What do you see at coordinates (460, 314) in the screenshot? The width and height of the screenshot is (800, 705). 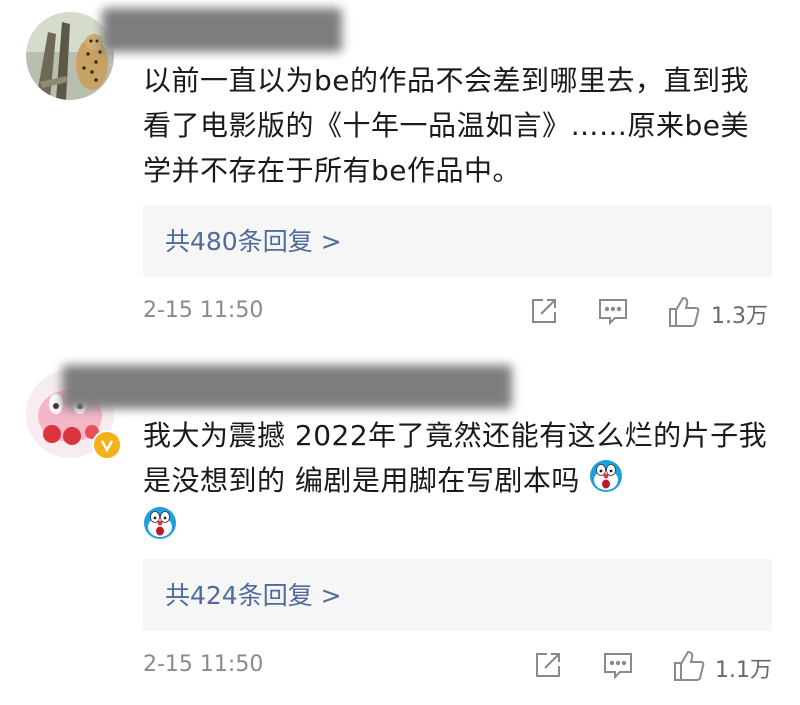 I see `comment-meta: 2-15 11:50 1.3万` at bounding box center [460, 314].